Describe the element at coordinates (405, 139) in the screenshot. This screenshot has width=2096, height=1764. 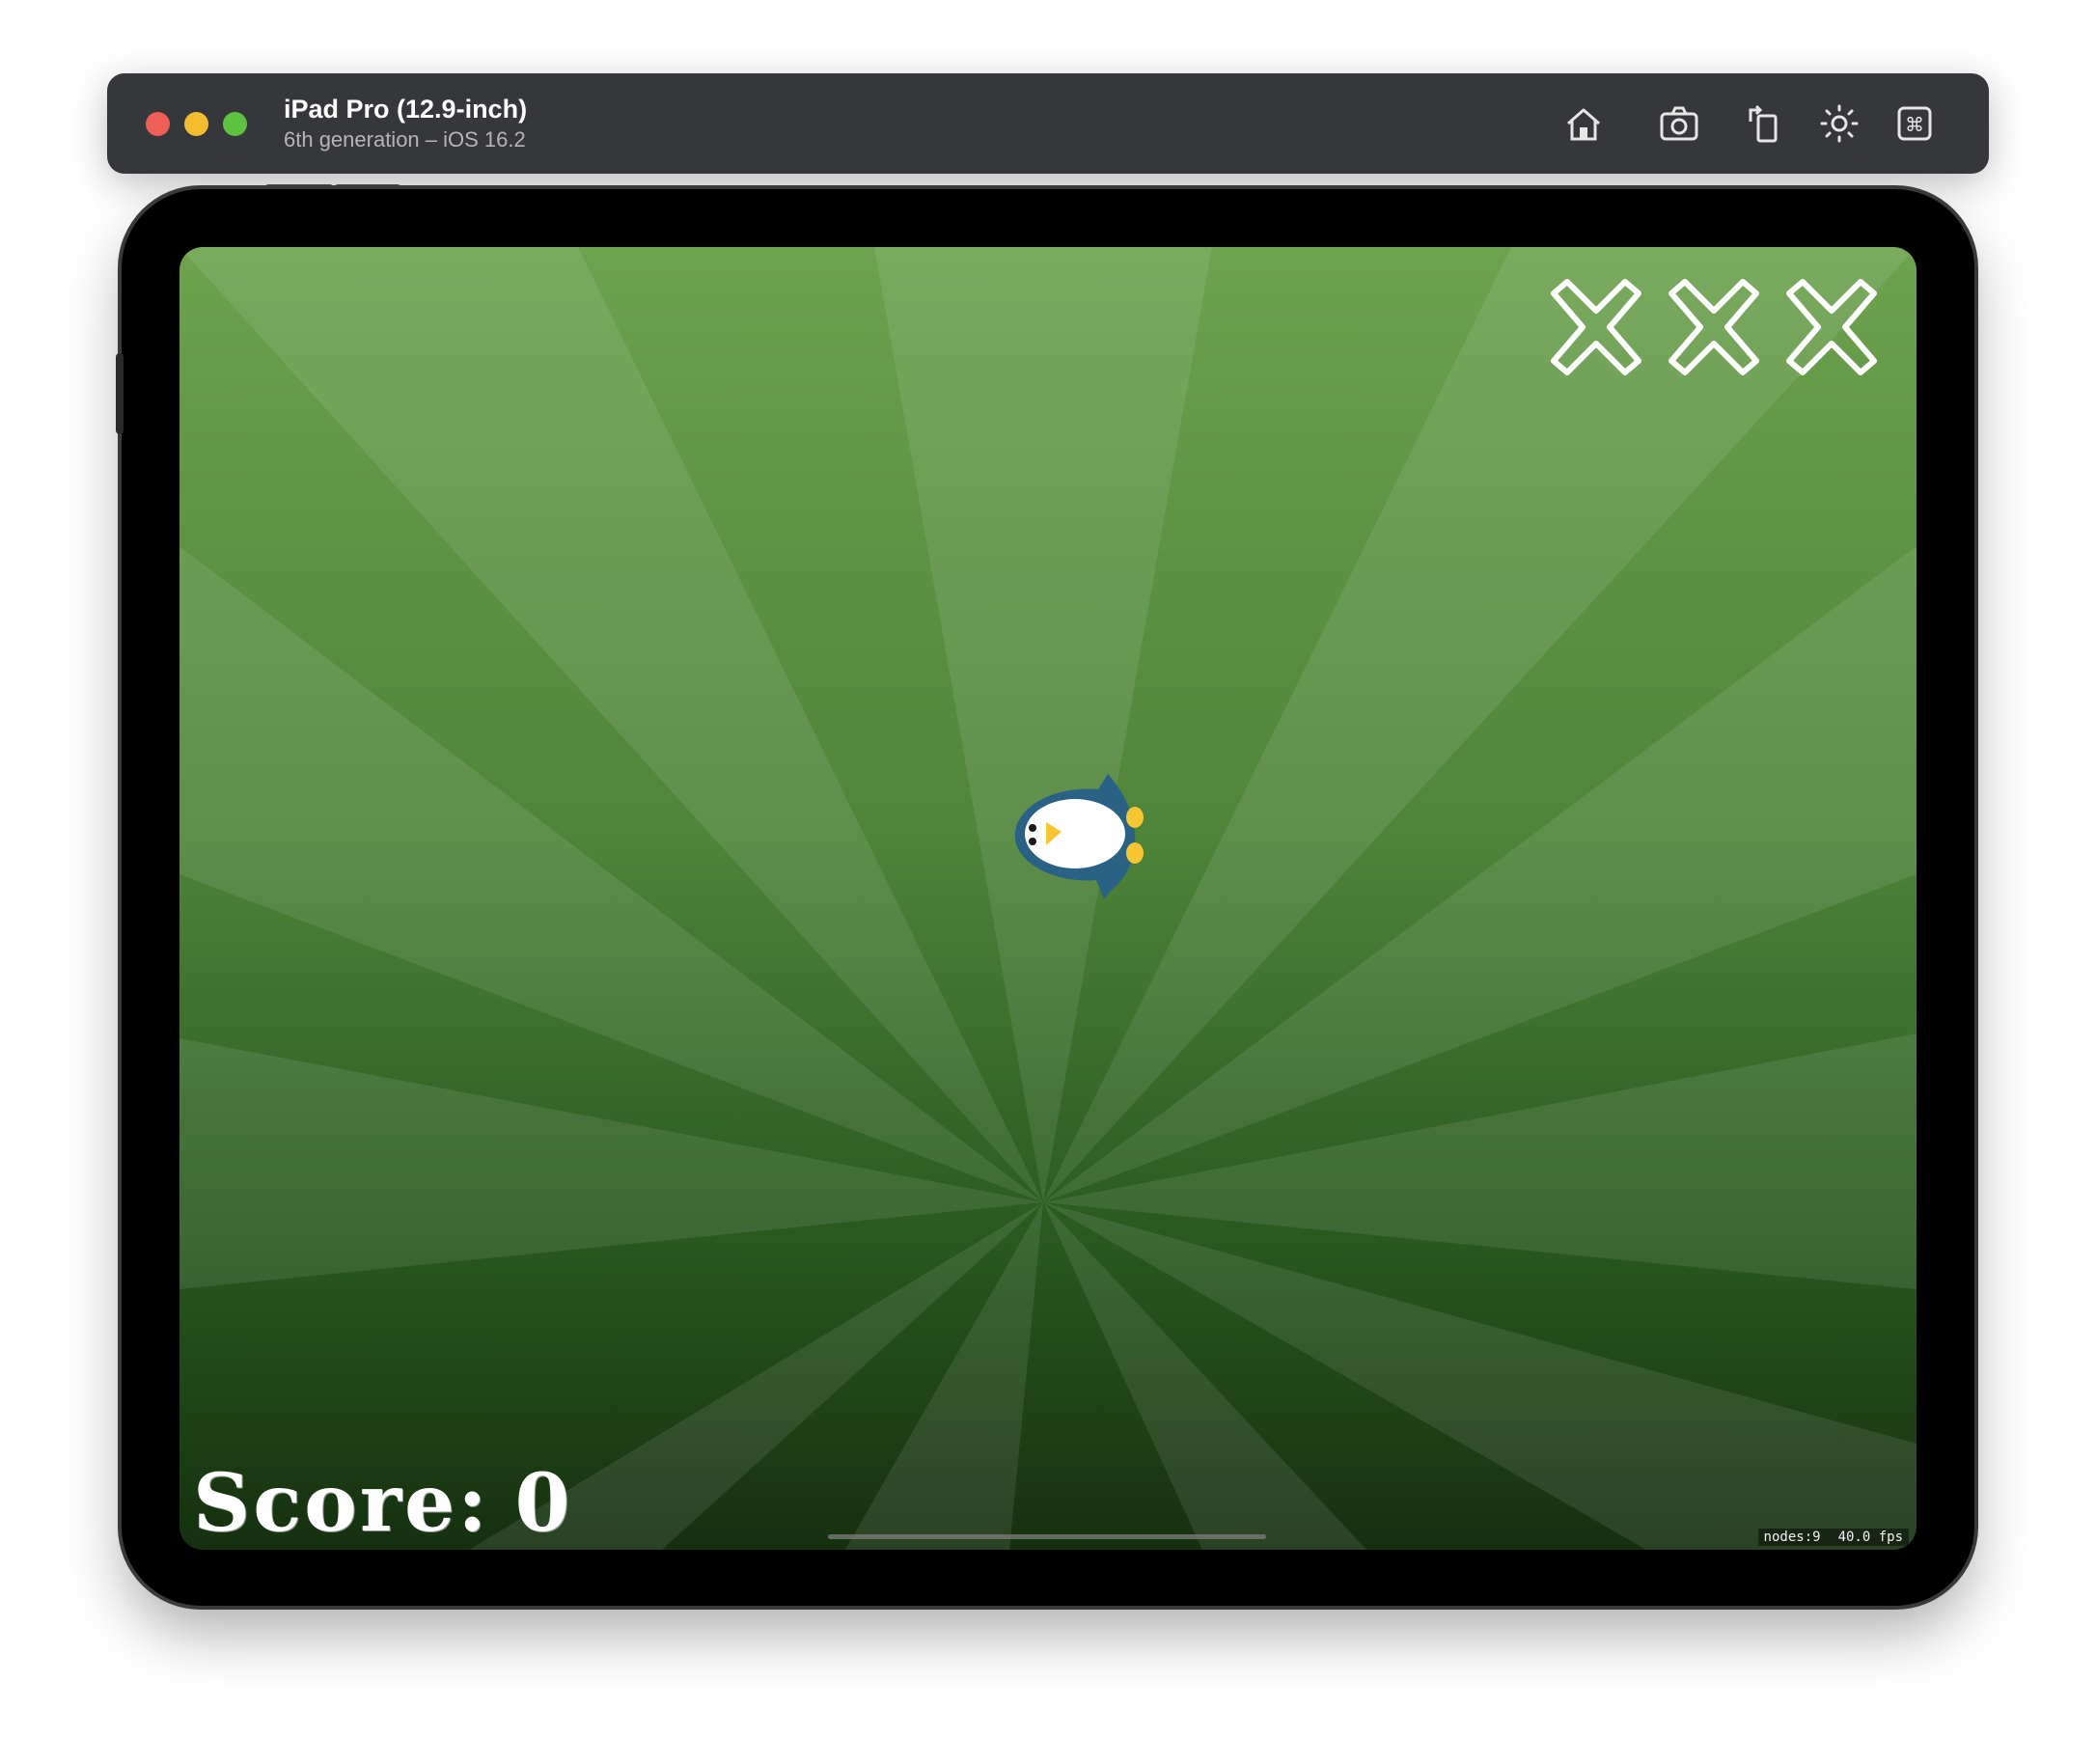
I see `device-subtitle: 6th generation – iOS 16.2` at that location.